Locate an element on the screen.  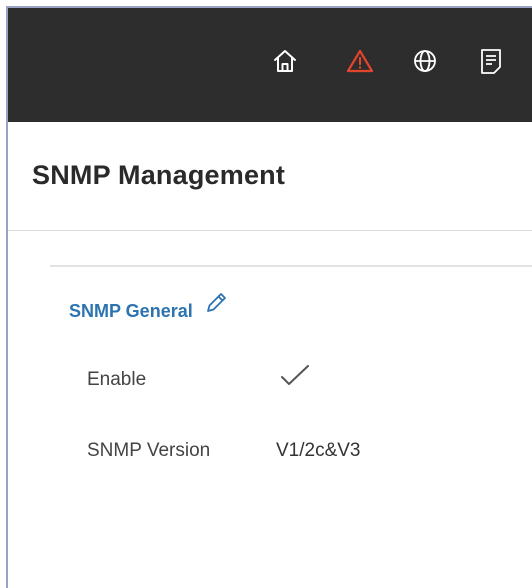
section-title: SNMP General is located at coordinates (131, 311).